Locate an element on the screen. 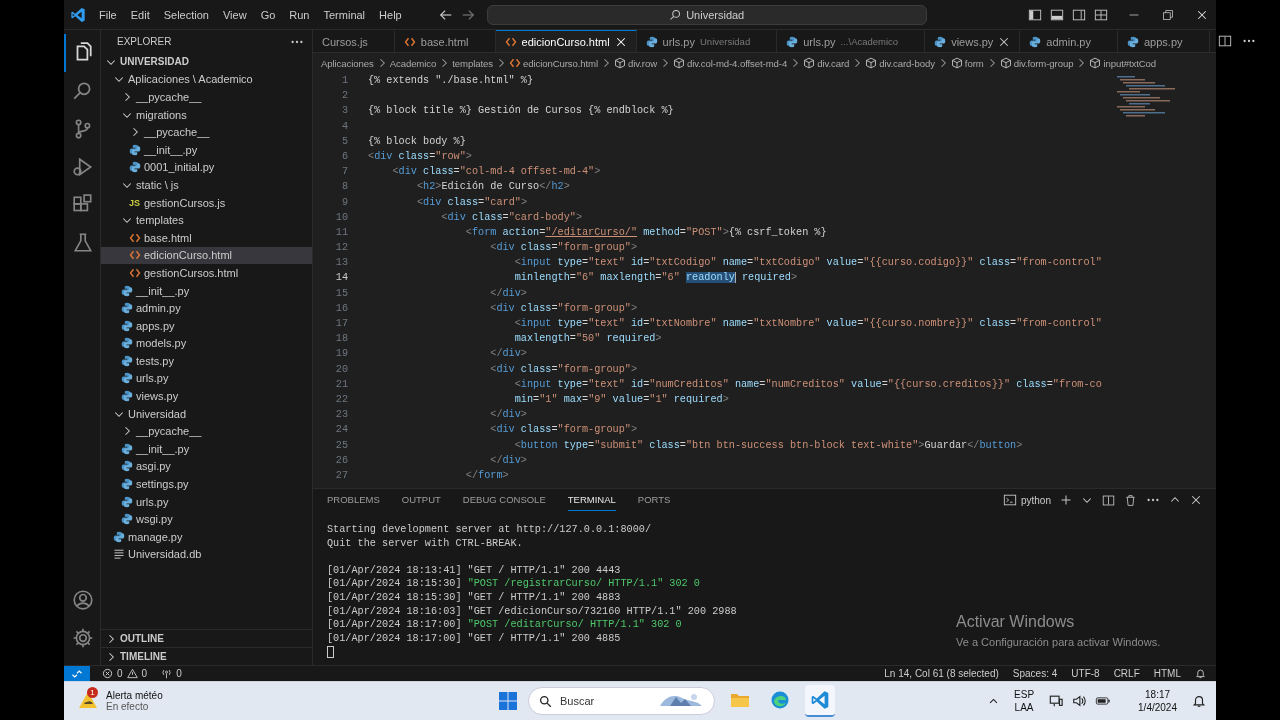 The image size is (1280, 720). clock-time: 18:17 is located at coordinates (1157, 694).